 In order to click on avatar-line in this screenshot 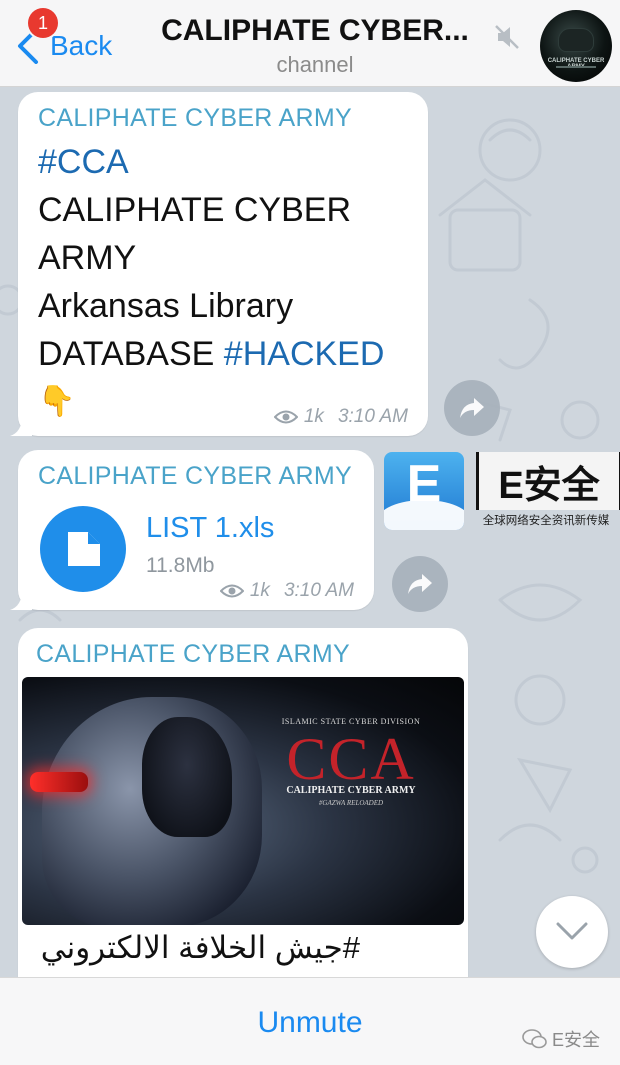, I will do `click(576, 67)`.